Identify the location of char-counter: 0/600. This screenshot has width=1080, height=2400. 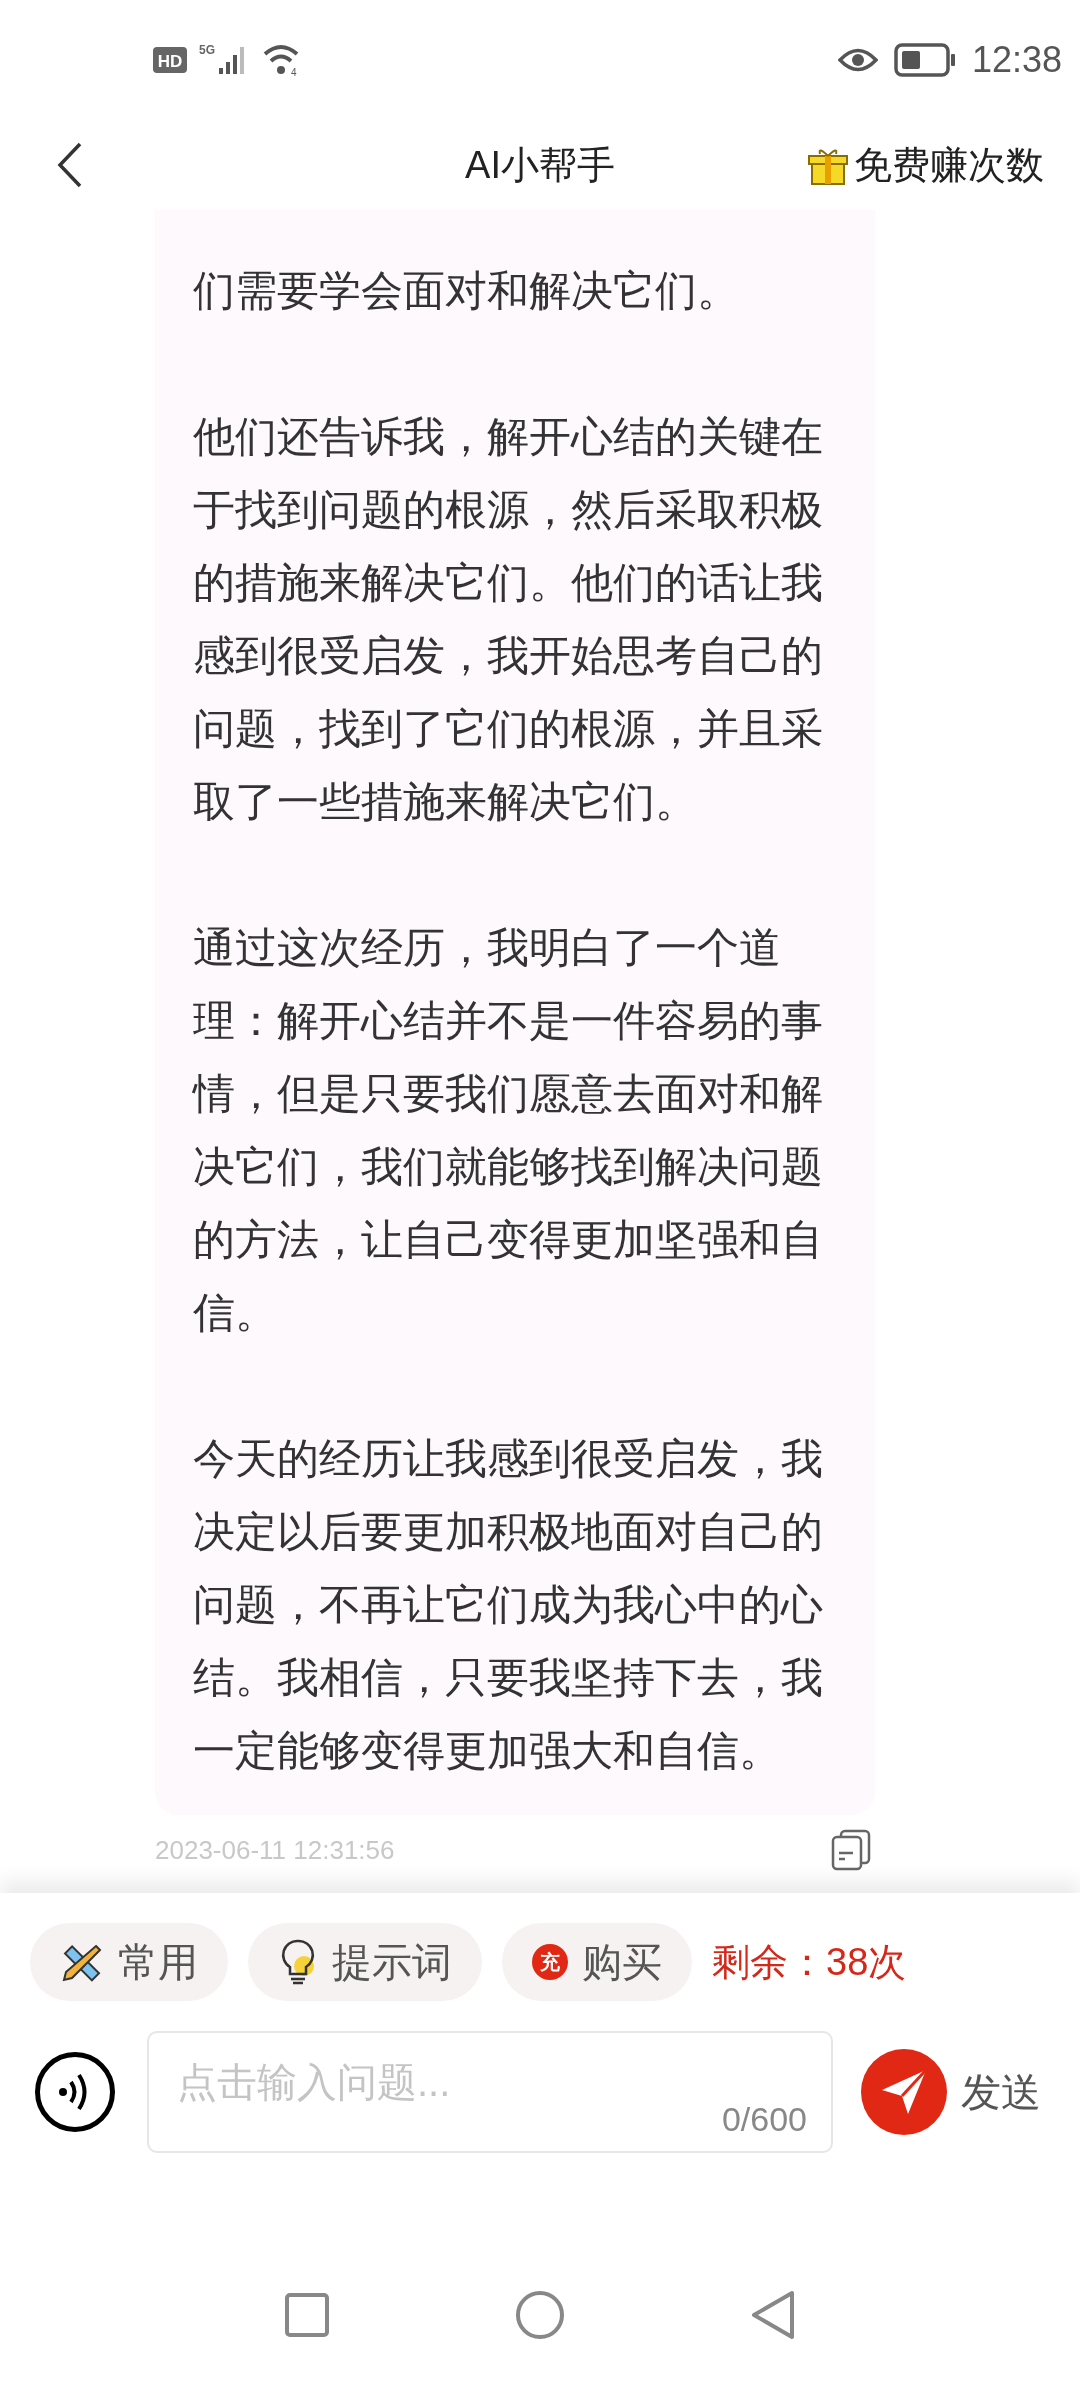
(764, 2119).